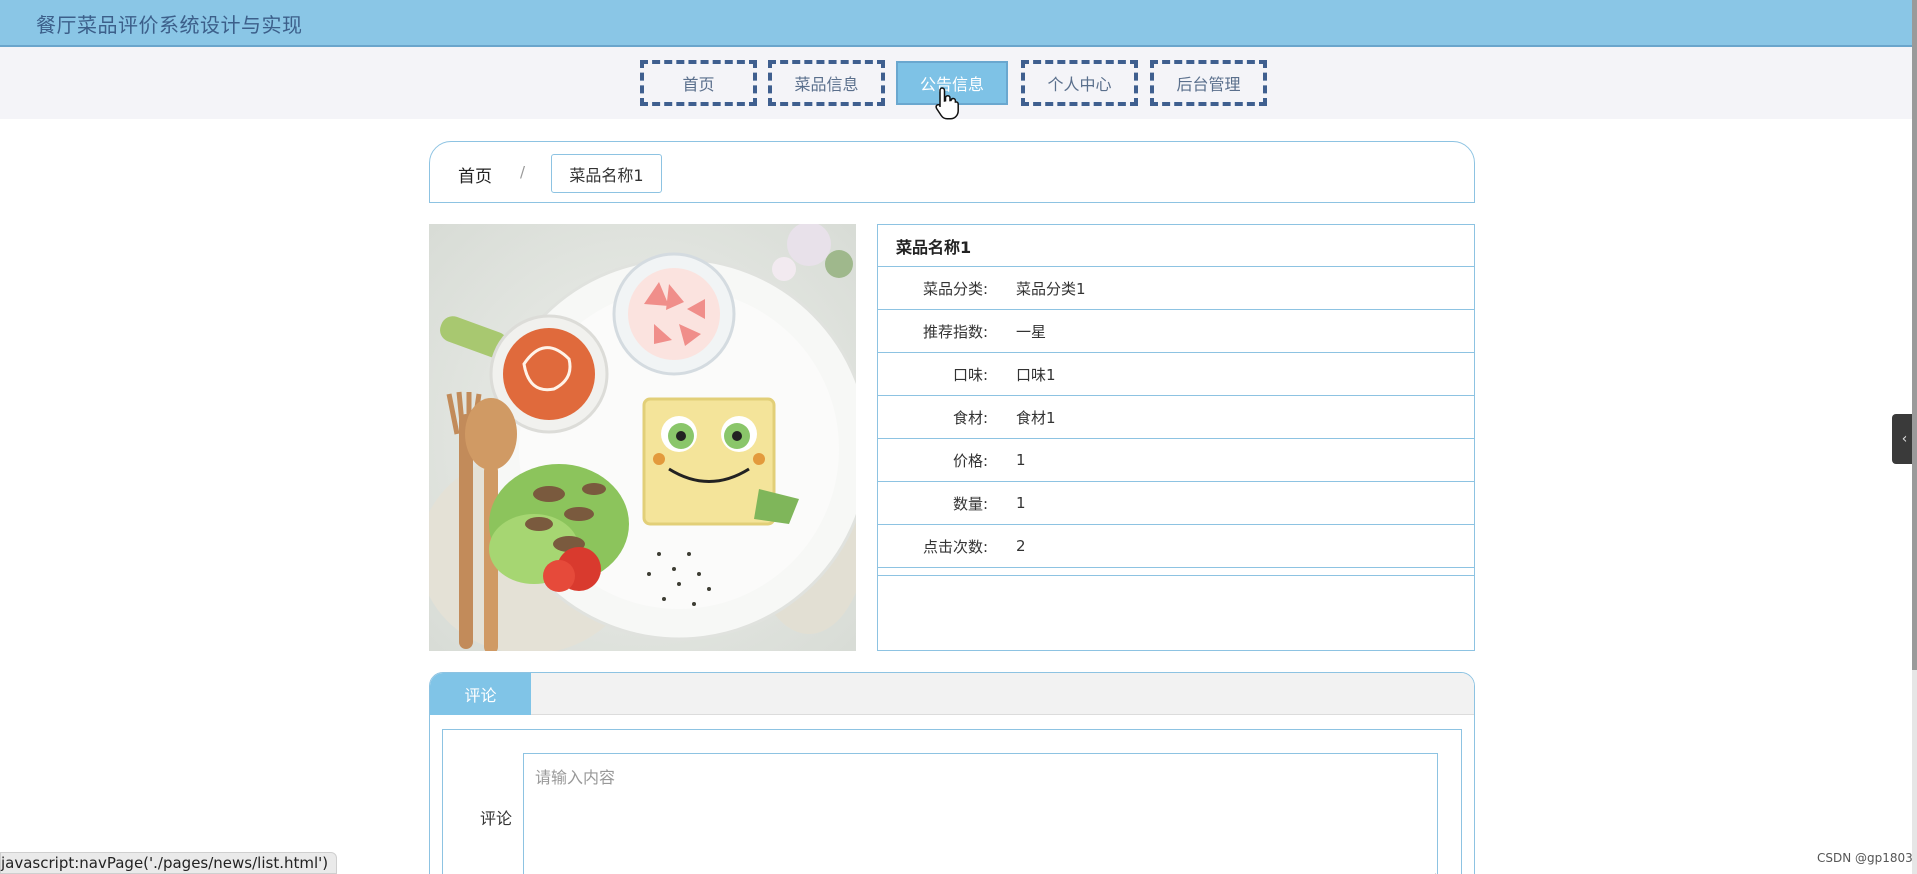 The image size is (1917, 874). I want to click on nav-profile: 个人中心, so click(1079, 83).